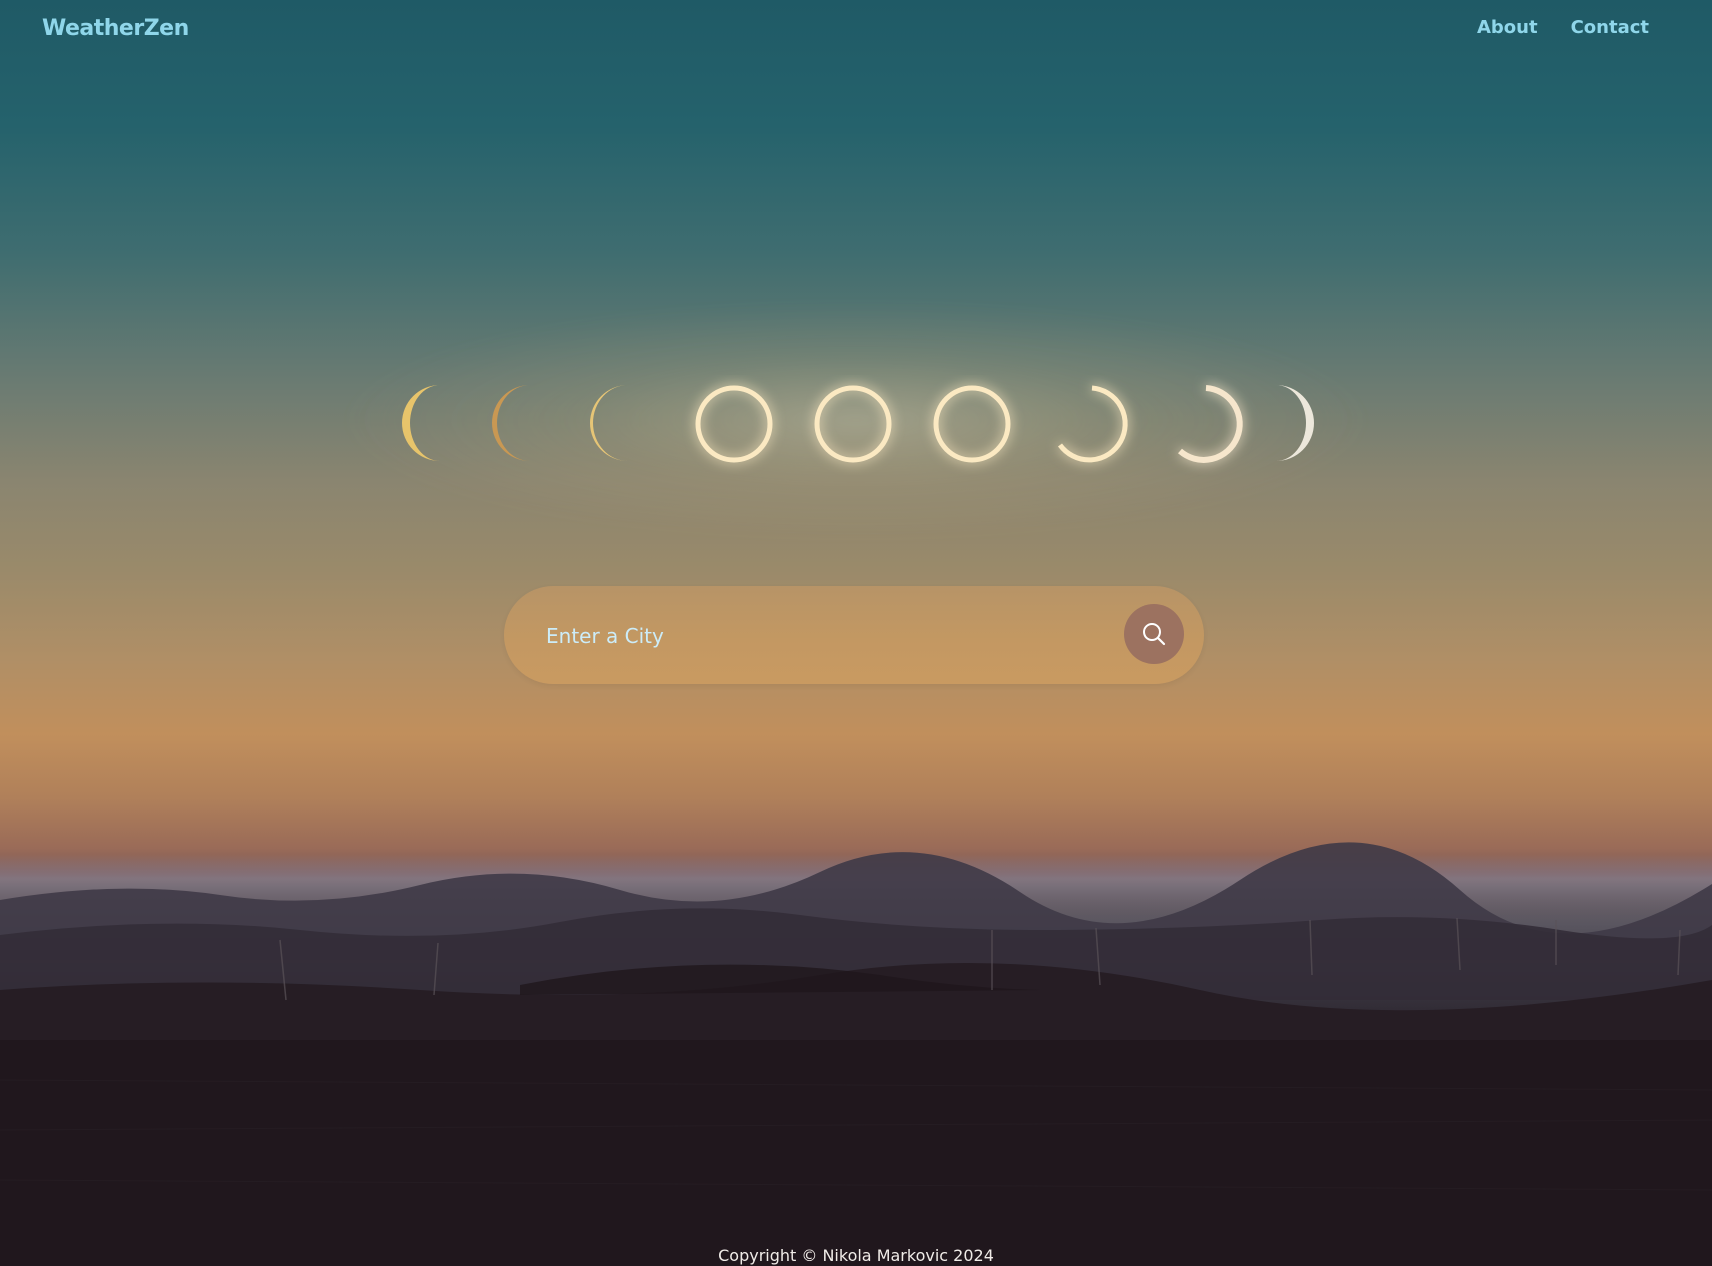 This screenshot has height=1266, width=1712. What do you see at coordinates (1610, 27) in the screenshot?
I see `nav-link-contact: Contact` at bounding box center [1610, 27].